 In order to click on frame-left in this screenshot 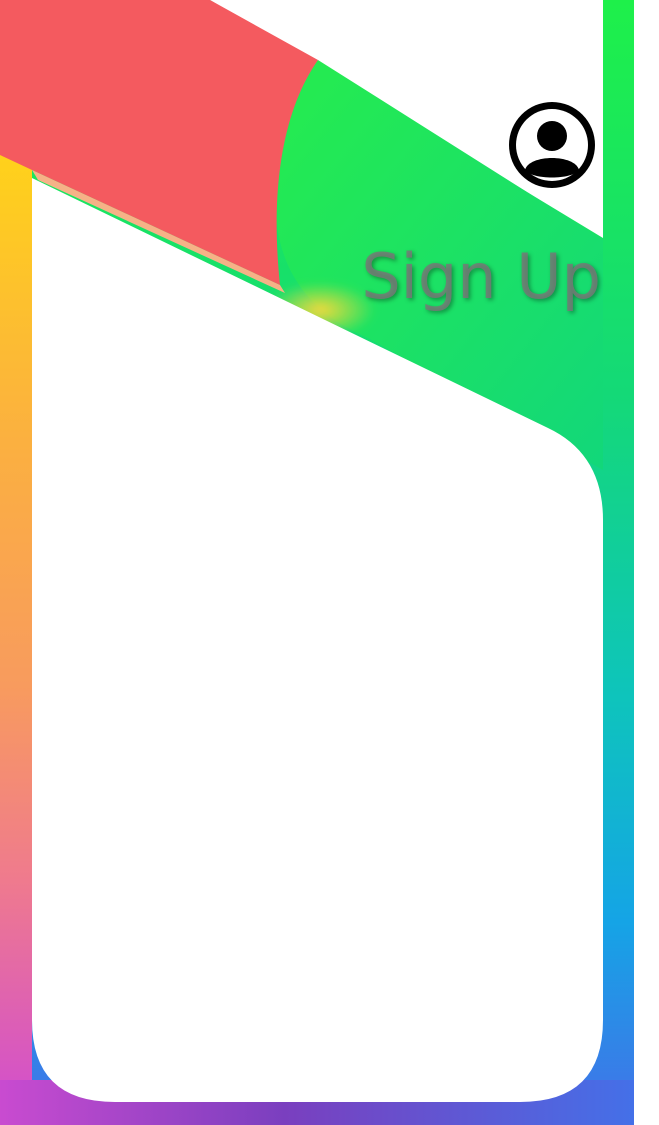, I will do `click(16, 637)`.